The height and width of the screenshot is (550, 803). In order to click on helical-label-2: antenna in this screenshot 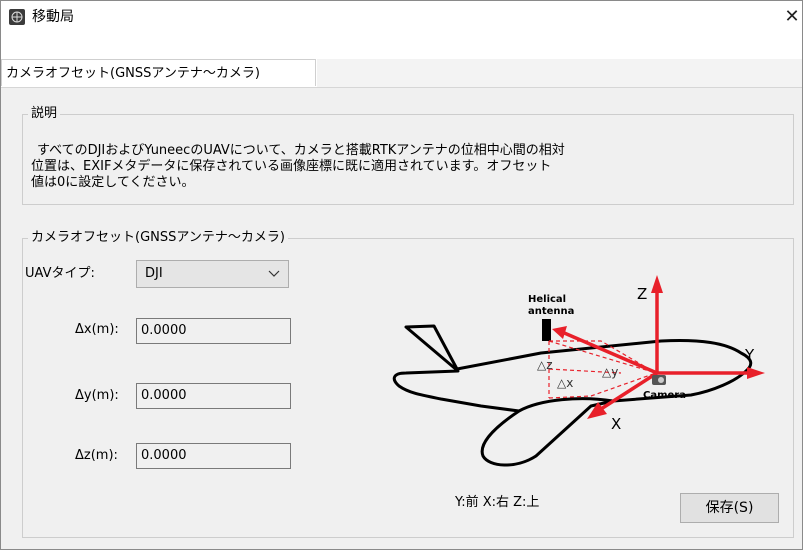, I will do `click(551, 311)`.